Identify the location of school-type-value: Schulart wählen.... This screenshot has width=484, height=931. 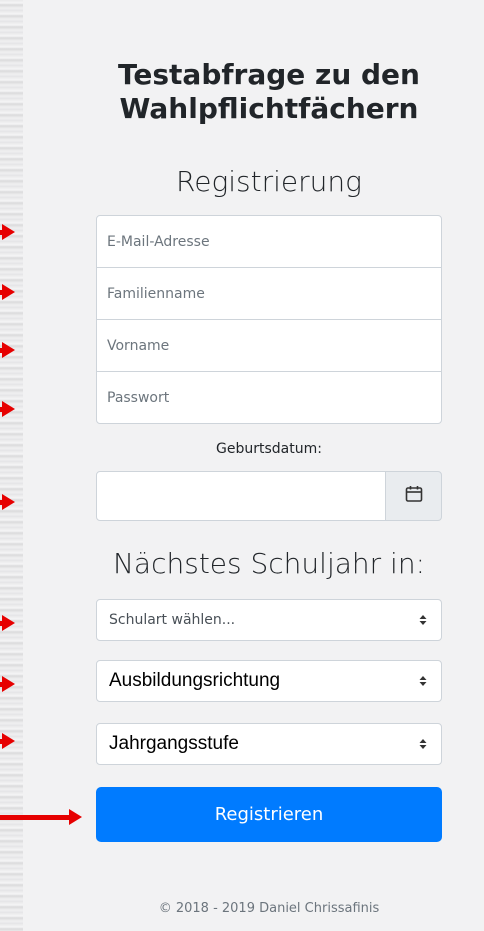
(172, 620).